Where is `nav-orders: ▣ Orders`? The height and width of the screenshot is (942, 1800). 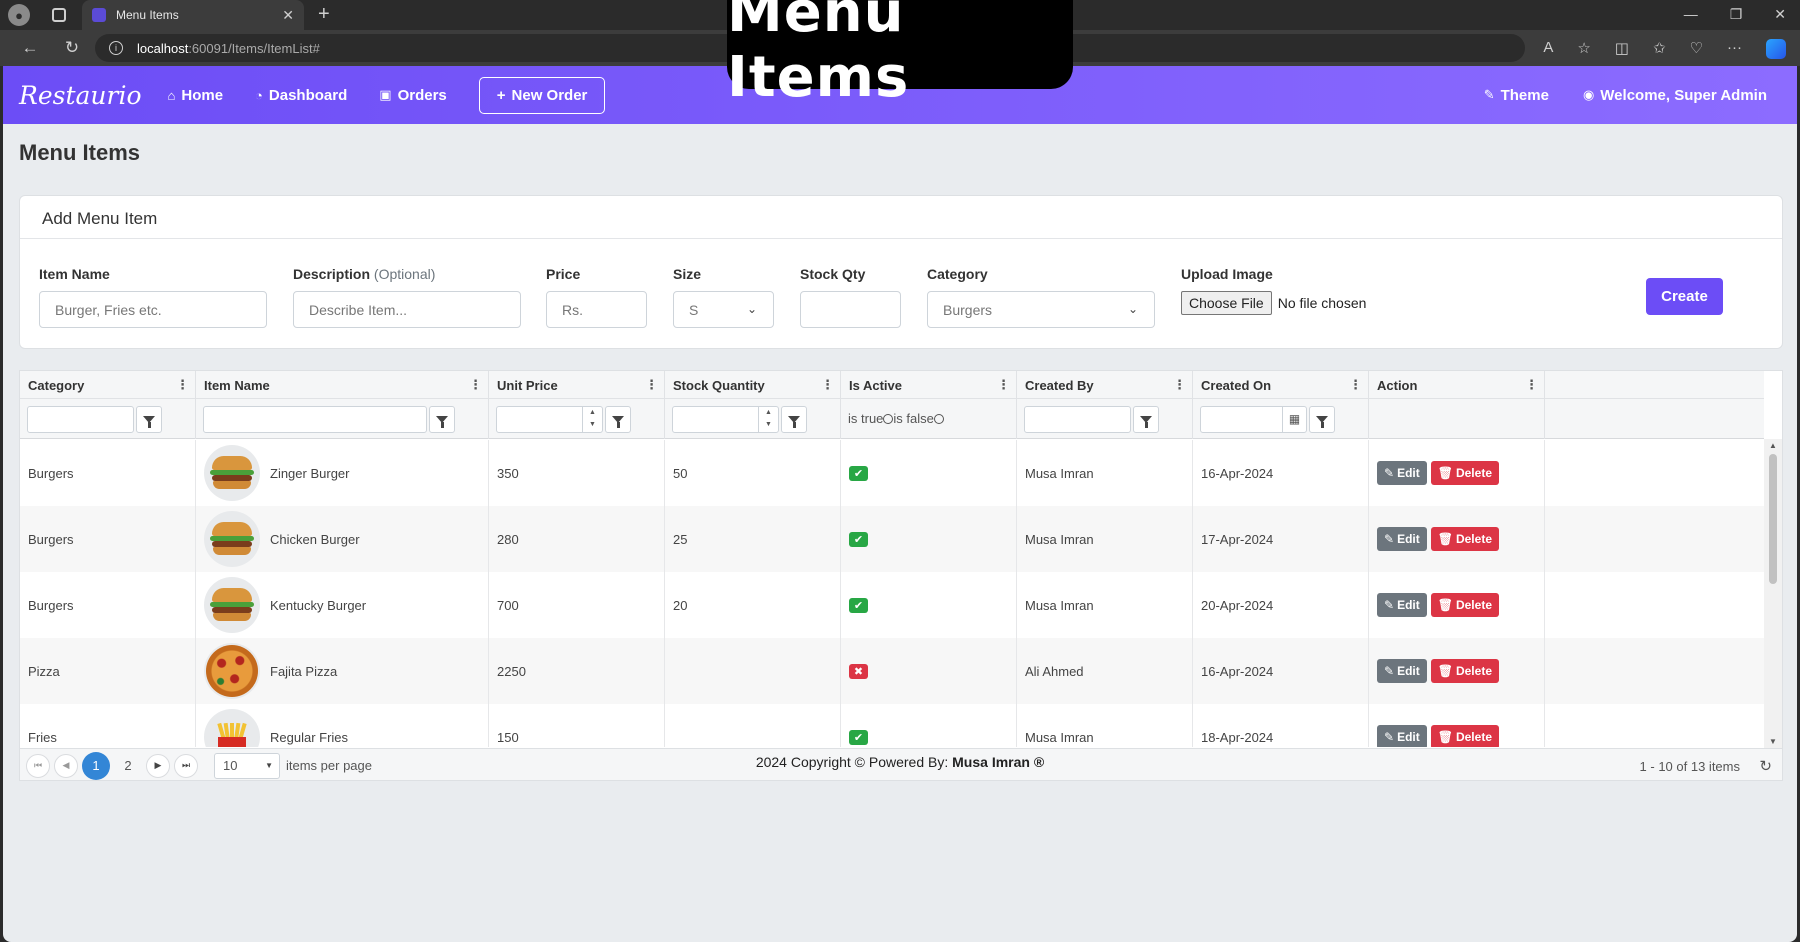
nav-orders: ▣ Orders is located at coordinates (413, 95).